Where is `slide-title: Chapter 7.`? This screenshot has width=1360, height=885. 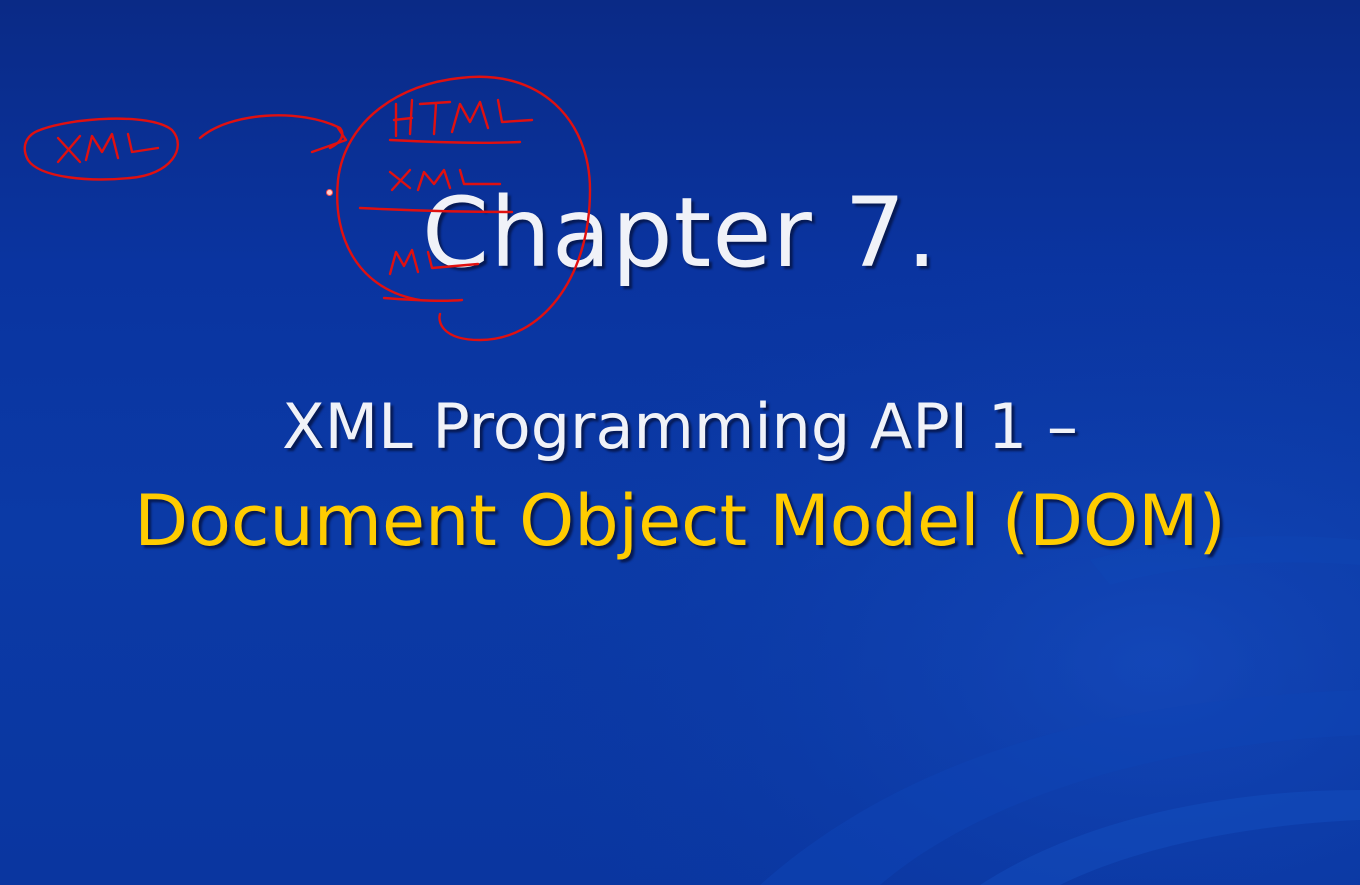
slide-title: Chapter 7. is located at coordinates (680, 233).